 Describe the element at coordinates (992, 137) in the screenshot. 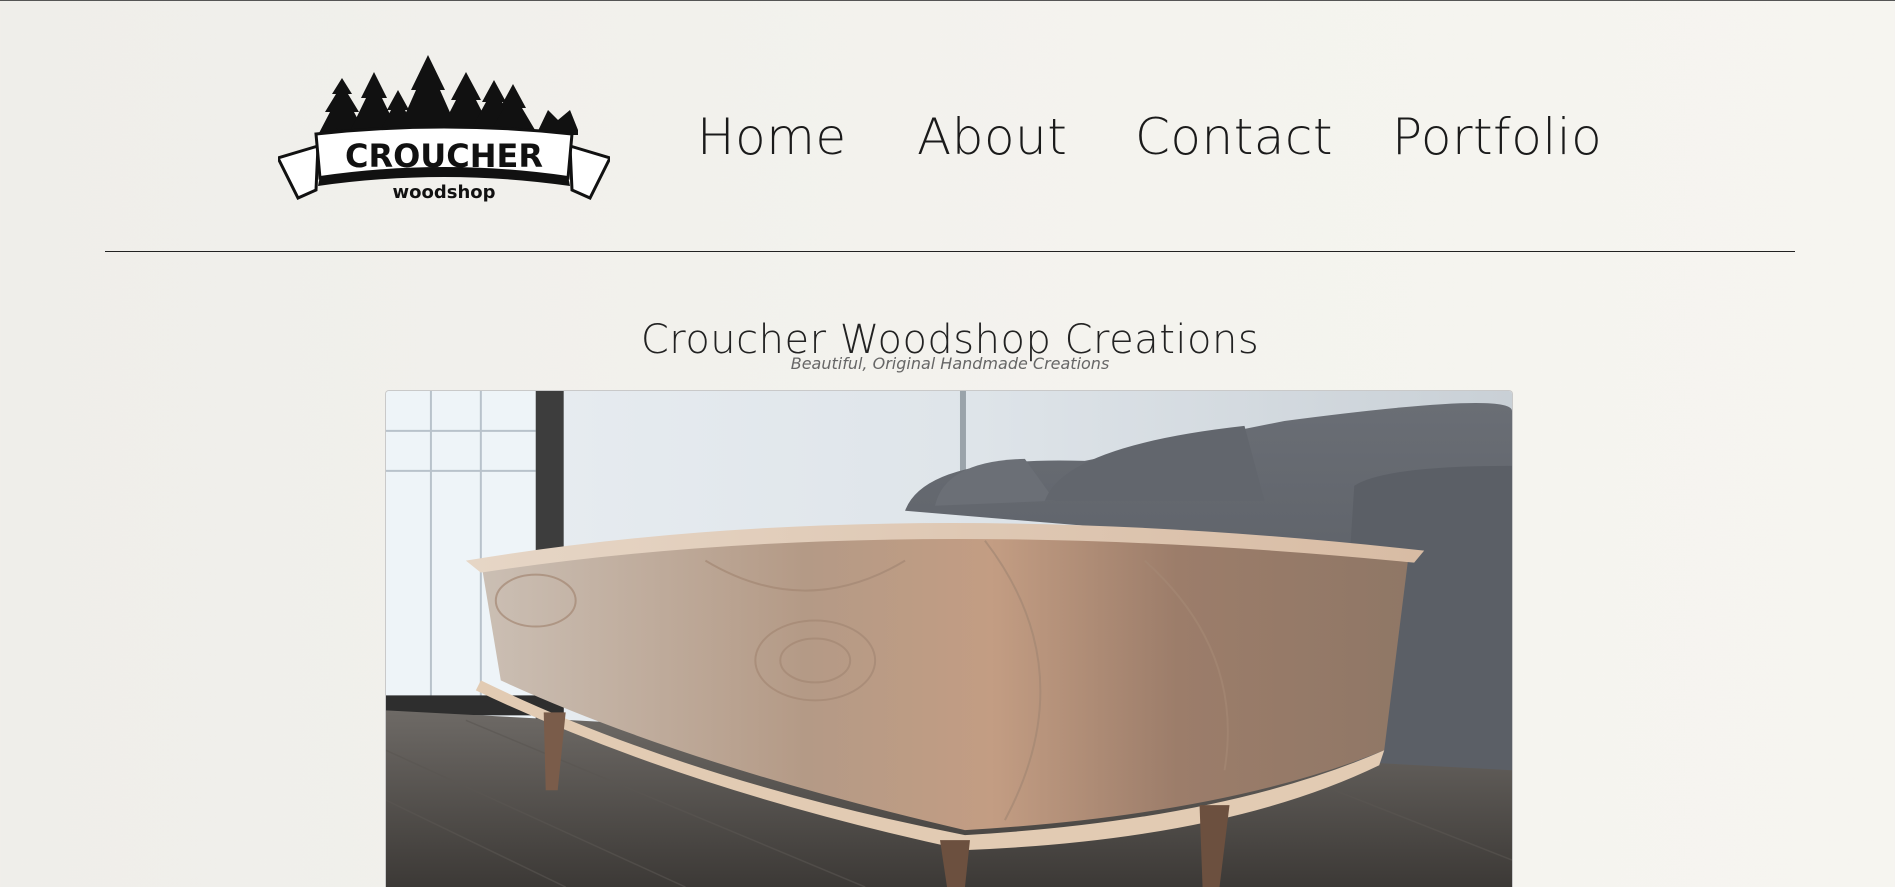

I see `nav-about: About` at that location.